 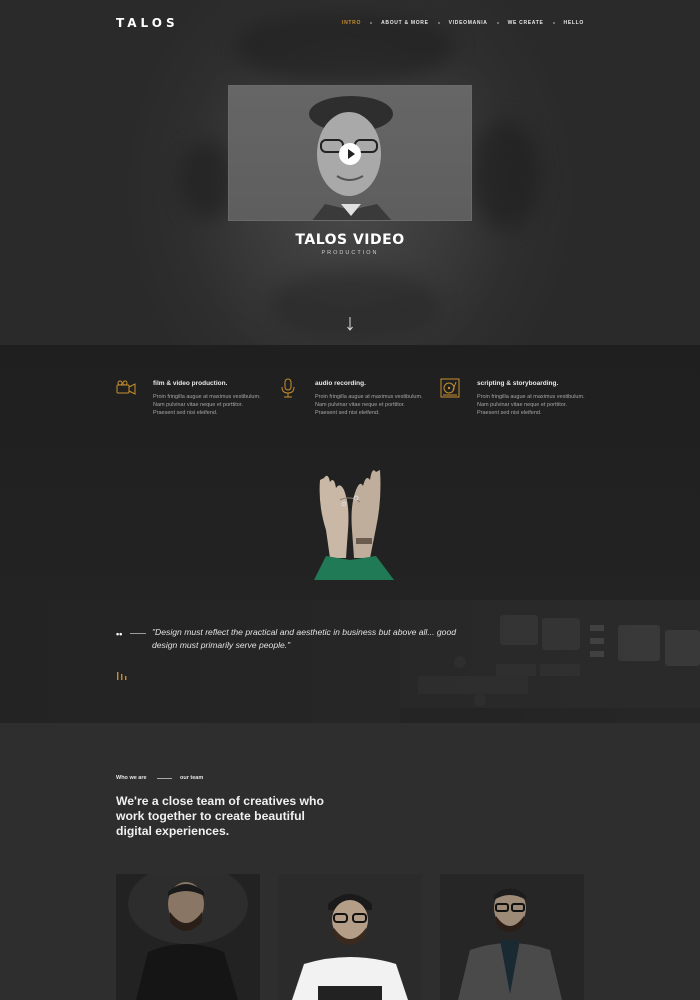 What do you see at coordinates (354, 525) in the screenshot?
I see `clasped-hands-image` at bounding box center [354, 525].